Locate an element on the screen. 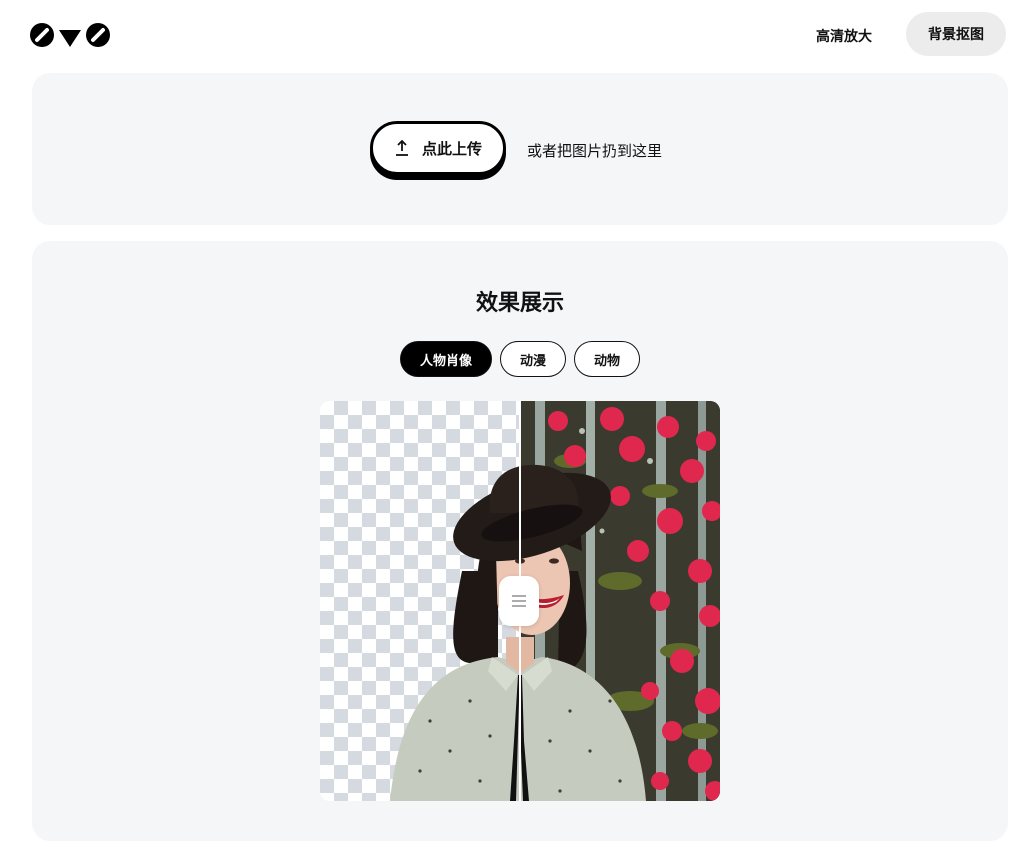 The width and height of the screenshot is (1018, 853). nav-remove-bg-button: 背景抠图 is located at coordinates (956, 34).